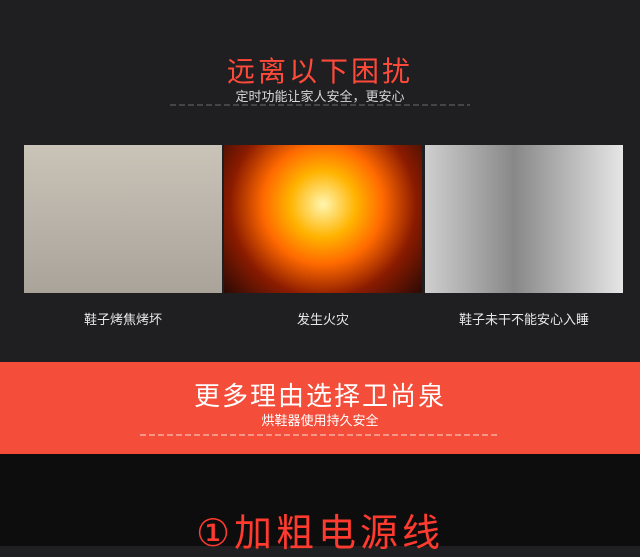  Describe the element at coordinates (122, 320) in the screenshot. I see `caption-burnt-shoes: 鞋子烤焦烤坏` at that location.